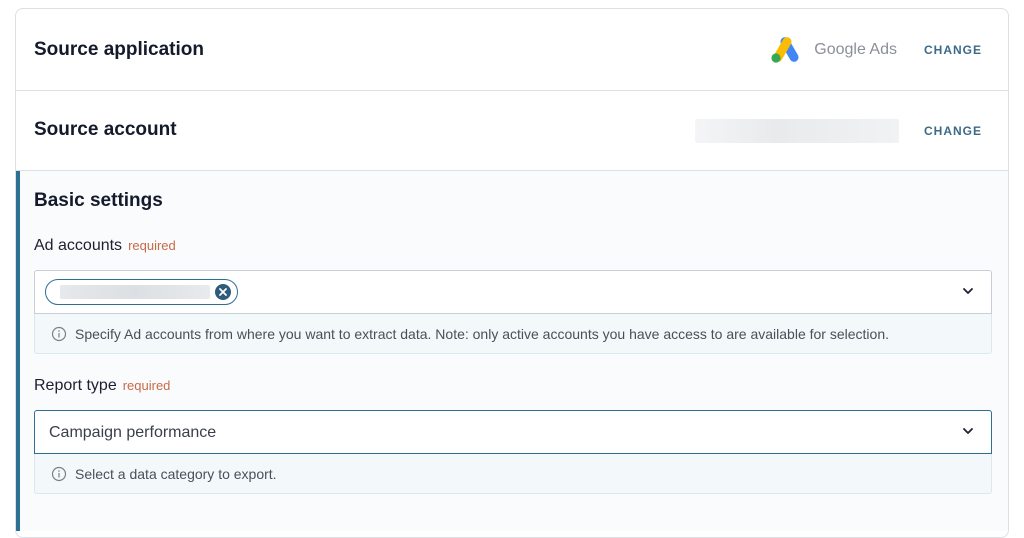 The width and height of the screenshot is (1024, 538). I want to click on selected-ad-account-chip, so click(141, 292).